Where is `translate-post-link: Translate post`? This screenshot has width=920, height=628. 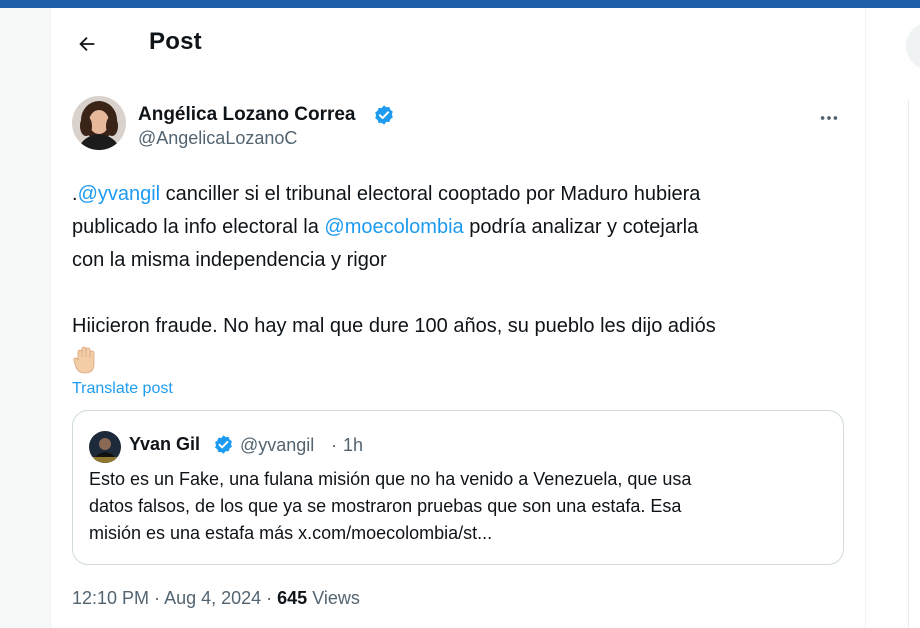
translate-post-link: Translate post is located at coordinates (122, 389).